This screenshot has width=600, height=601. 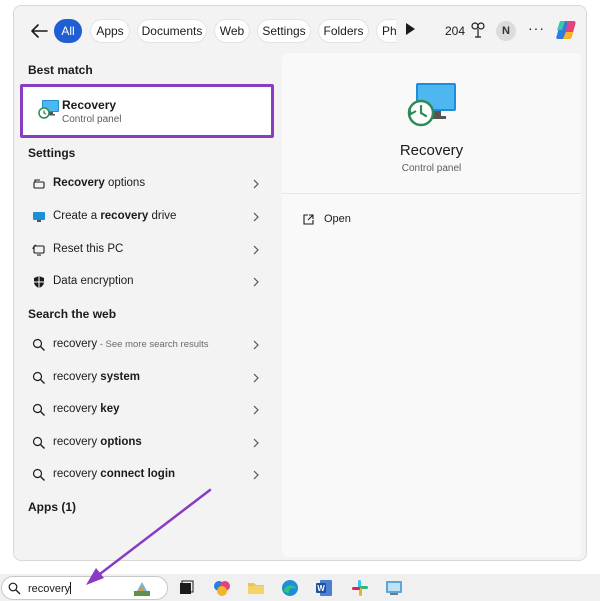 I want to click on divider, so click(x=431, y=193).